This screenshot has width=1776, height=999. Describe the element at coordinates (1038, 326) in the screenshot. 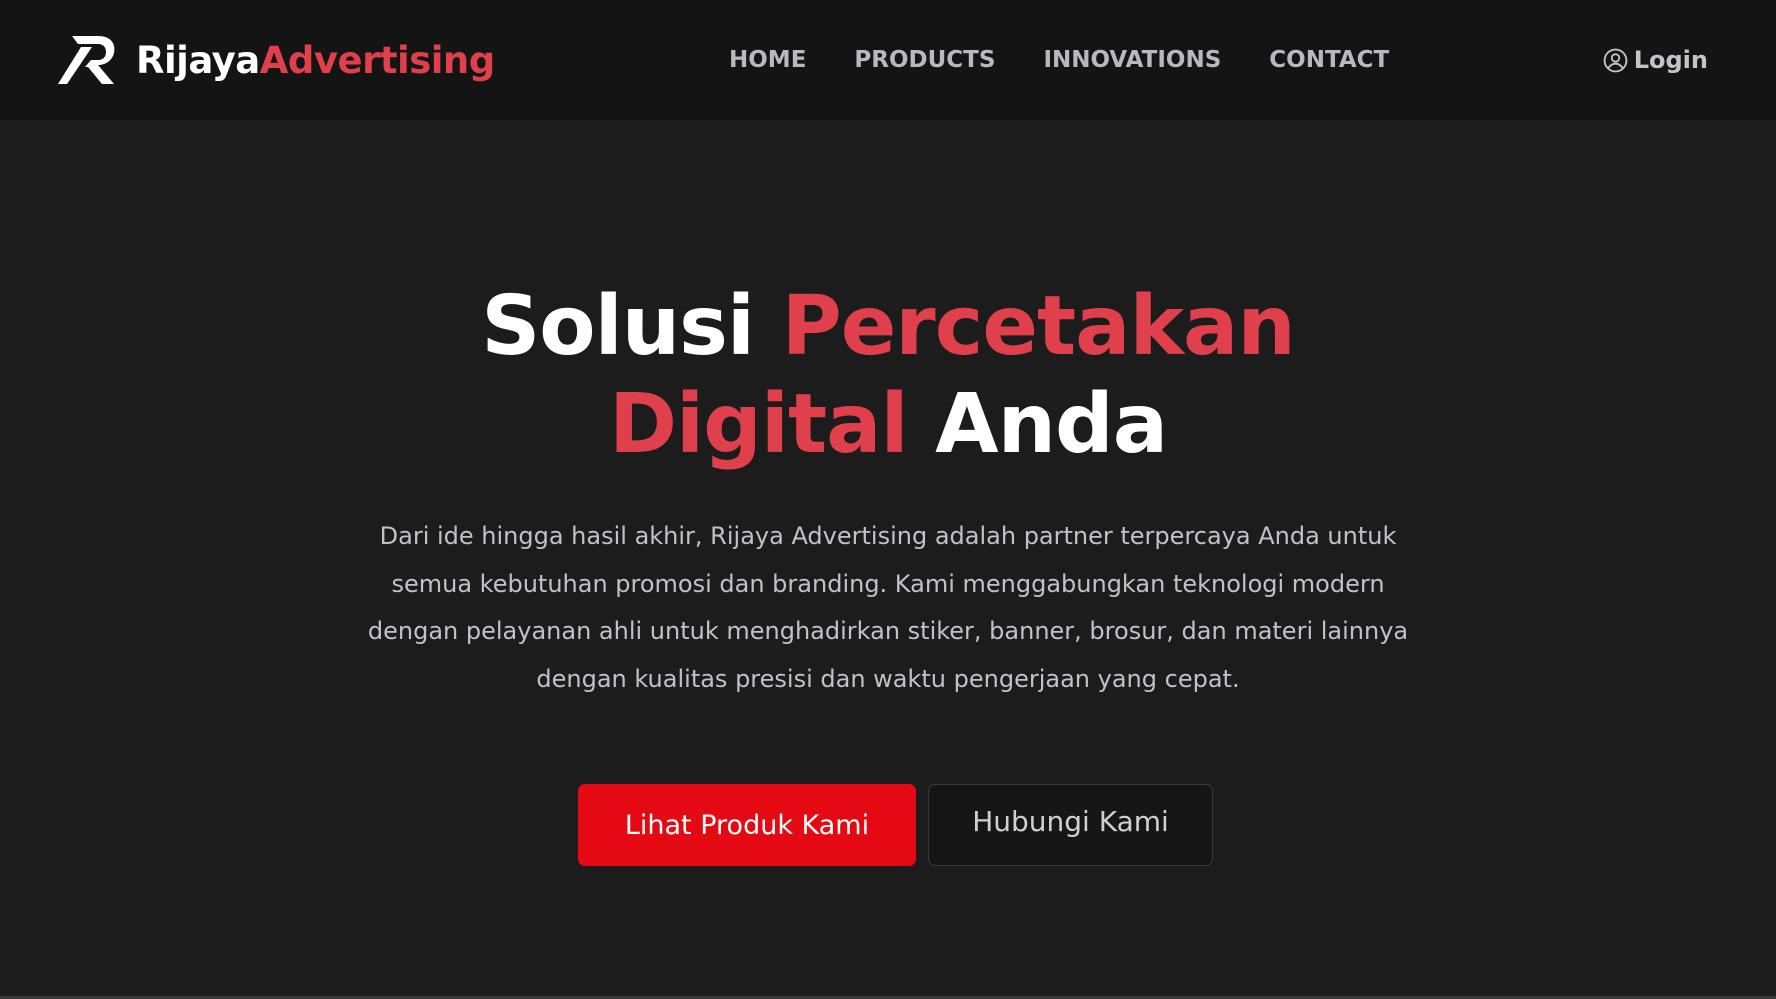

I see `hero-title-word-percetakan: Percetakan` at that location.